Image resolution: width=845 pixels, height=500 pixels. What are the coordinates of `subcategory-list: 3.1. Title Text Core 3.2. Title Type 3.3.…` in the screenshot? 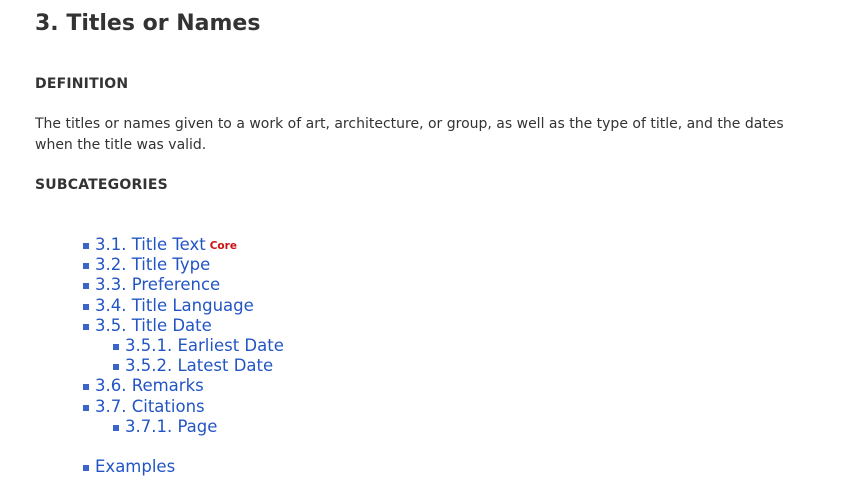 It's located at (183, 356).